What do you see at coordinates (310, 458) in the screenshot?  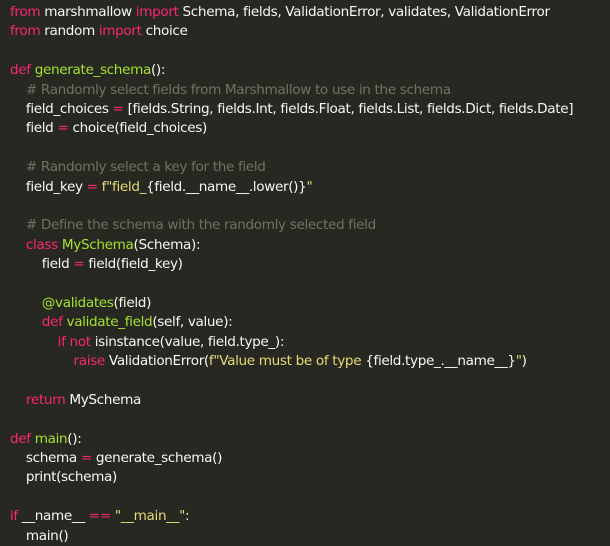 I see `code-line: schema = generate_schema()` at bounding box center [310, 458].